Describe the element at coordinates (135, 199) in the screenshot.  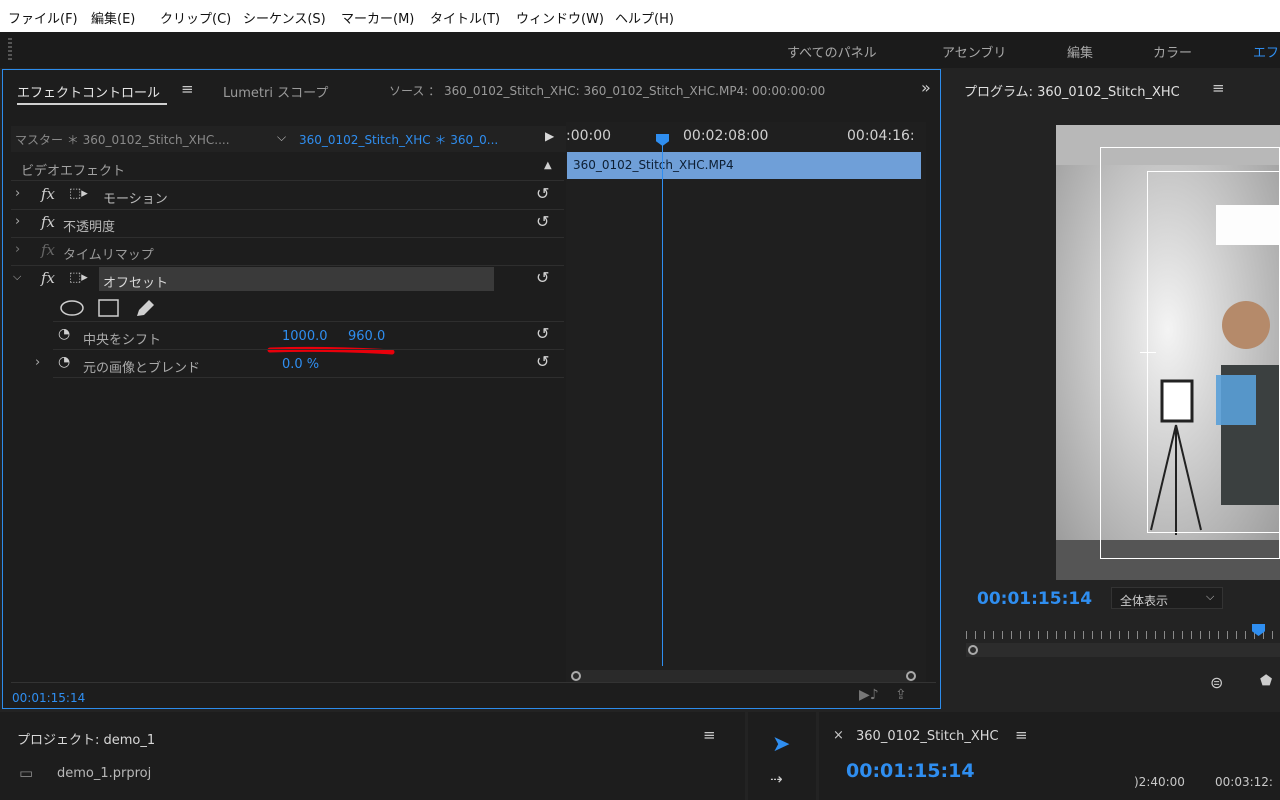
I see `effect-name: モーション` at that location.